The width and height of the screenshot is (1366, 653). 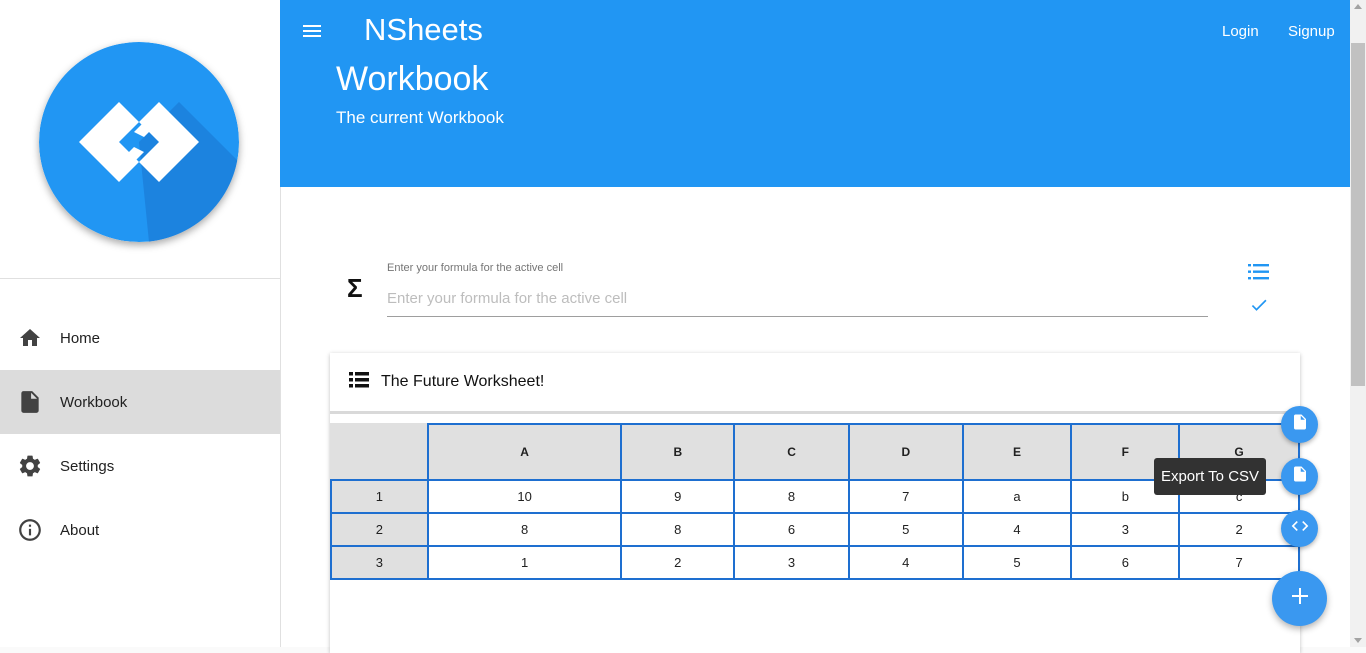 What do you see at coordinates (1017, 452) in the screenshot?
I see `column-header: E` at bounding box center [1017, 452].